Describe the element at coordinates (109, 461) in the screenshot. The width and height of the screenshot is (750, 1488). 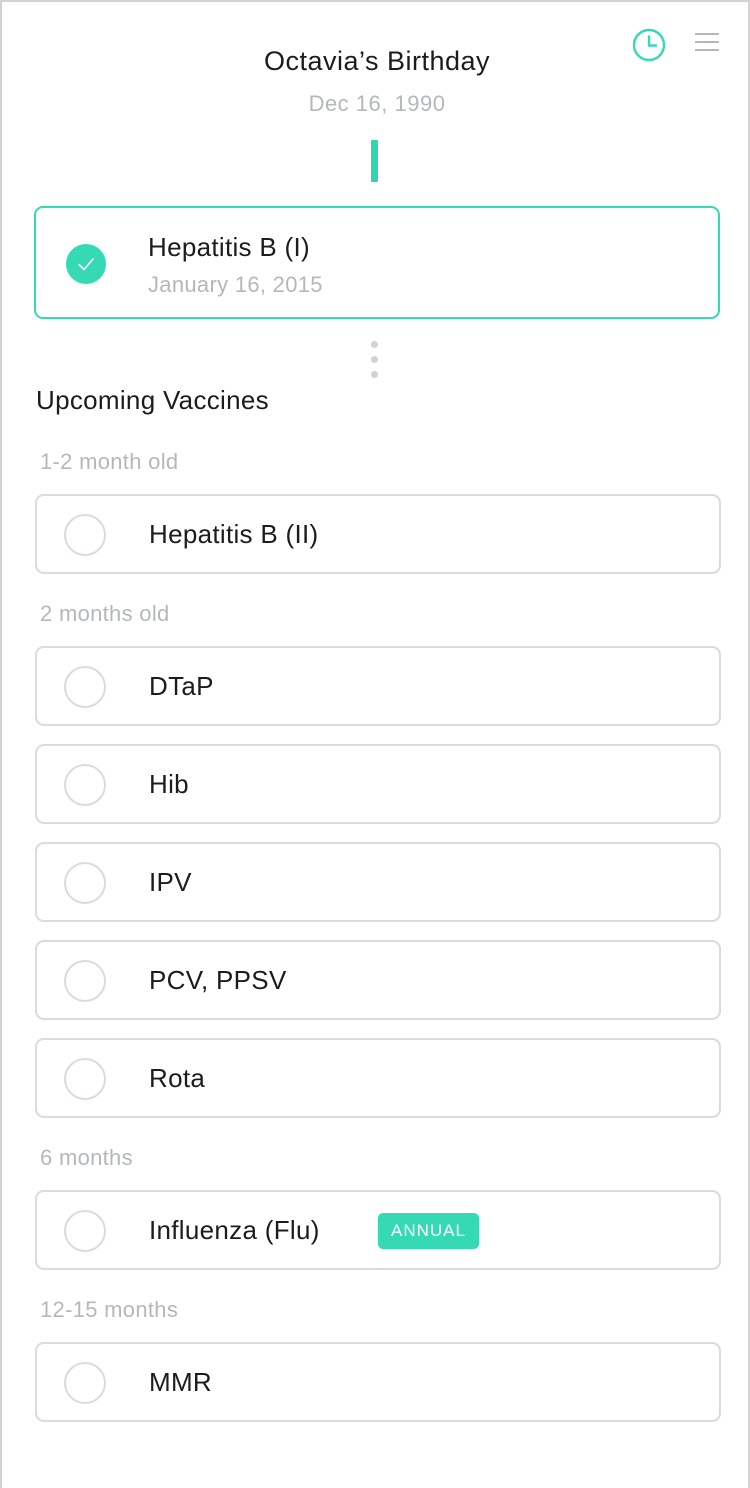
I see `age-group-label: 1-2 month old` at that location.